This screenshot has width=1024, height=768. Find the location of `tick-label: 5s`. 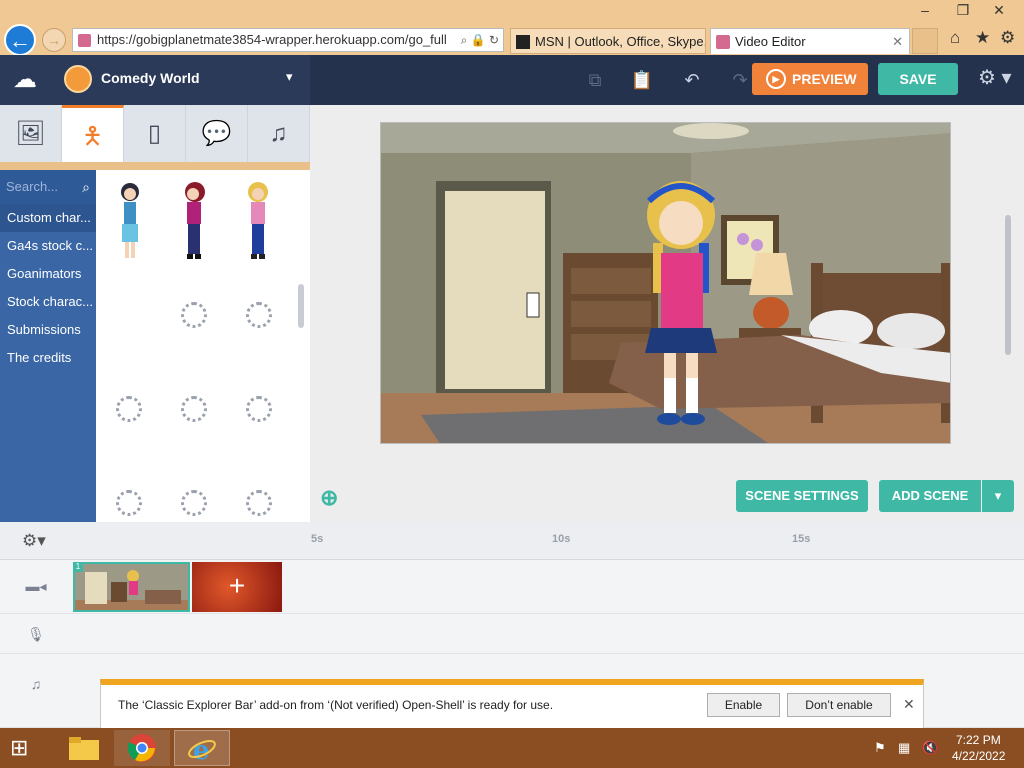

tick-label: 5s is located at coordinates (317, 539).